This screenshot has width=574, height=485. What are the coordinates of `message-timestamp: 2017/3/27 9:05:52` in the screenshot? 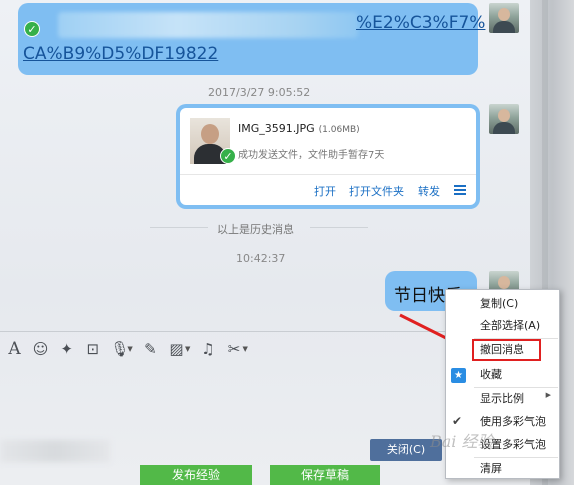 It's located at (259, 92).